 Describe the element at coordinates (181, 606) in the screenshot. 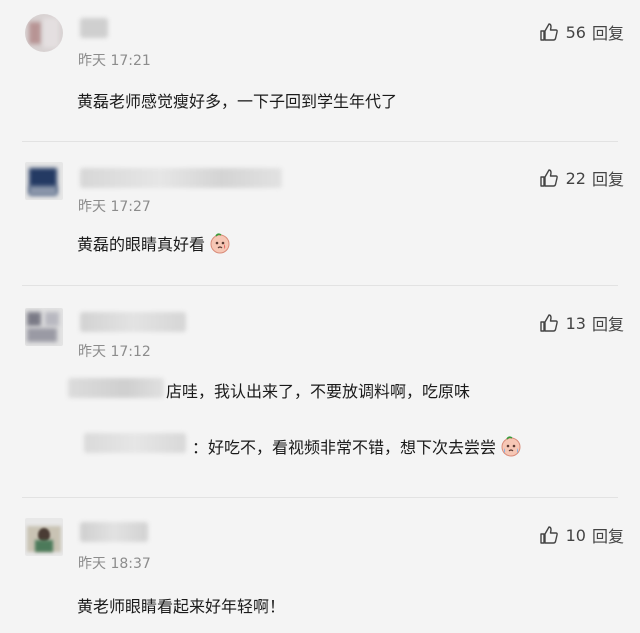

I see `comment-text: 黄老师眼睛看起来好年轻啊！` at that location.